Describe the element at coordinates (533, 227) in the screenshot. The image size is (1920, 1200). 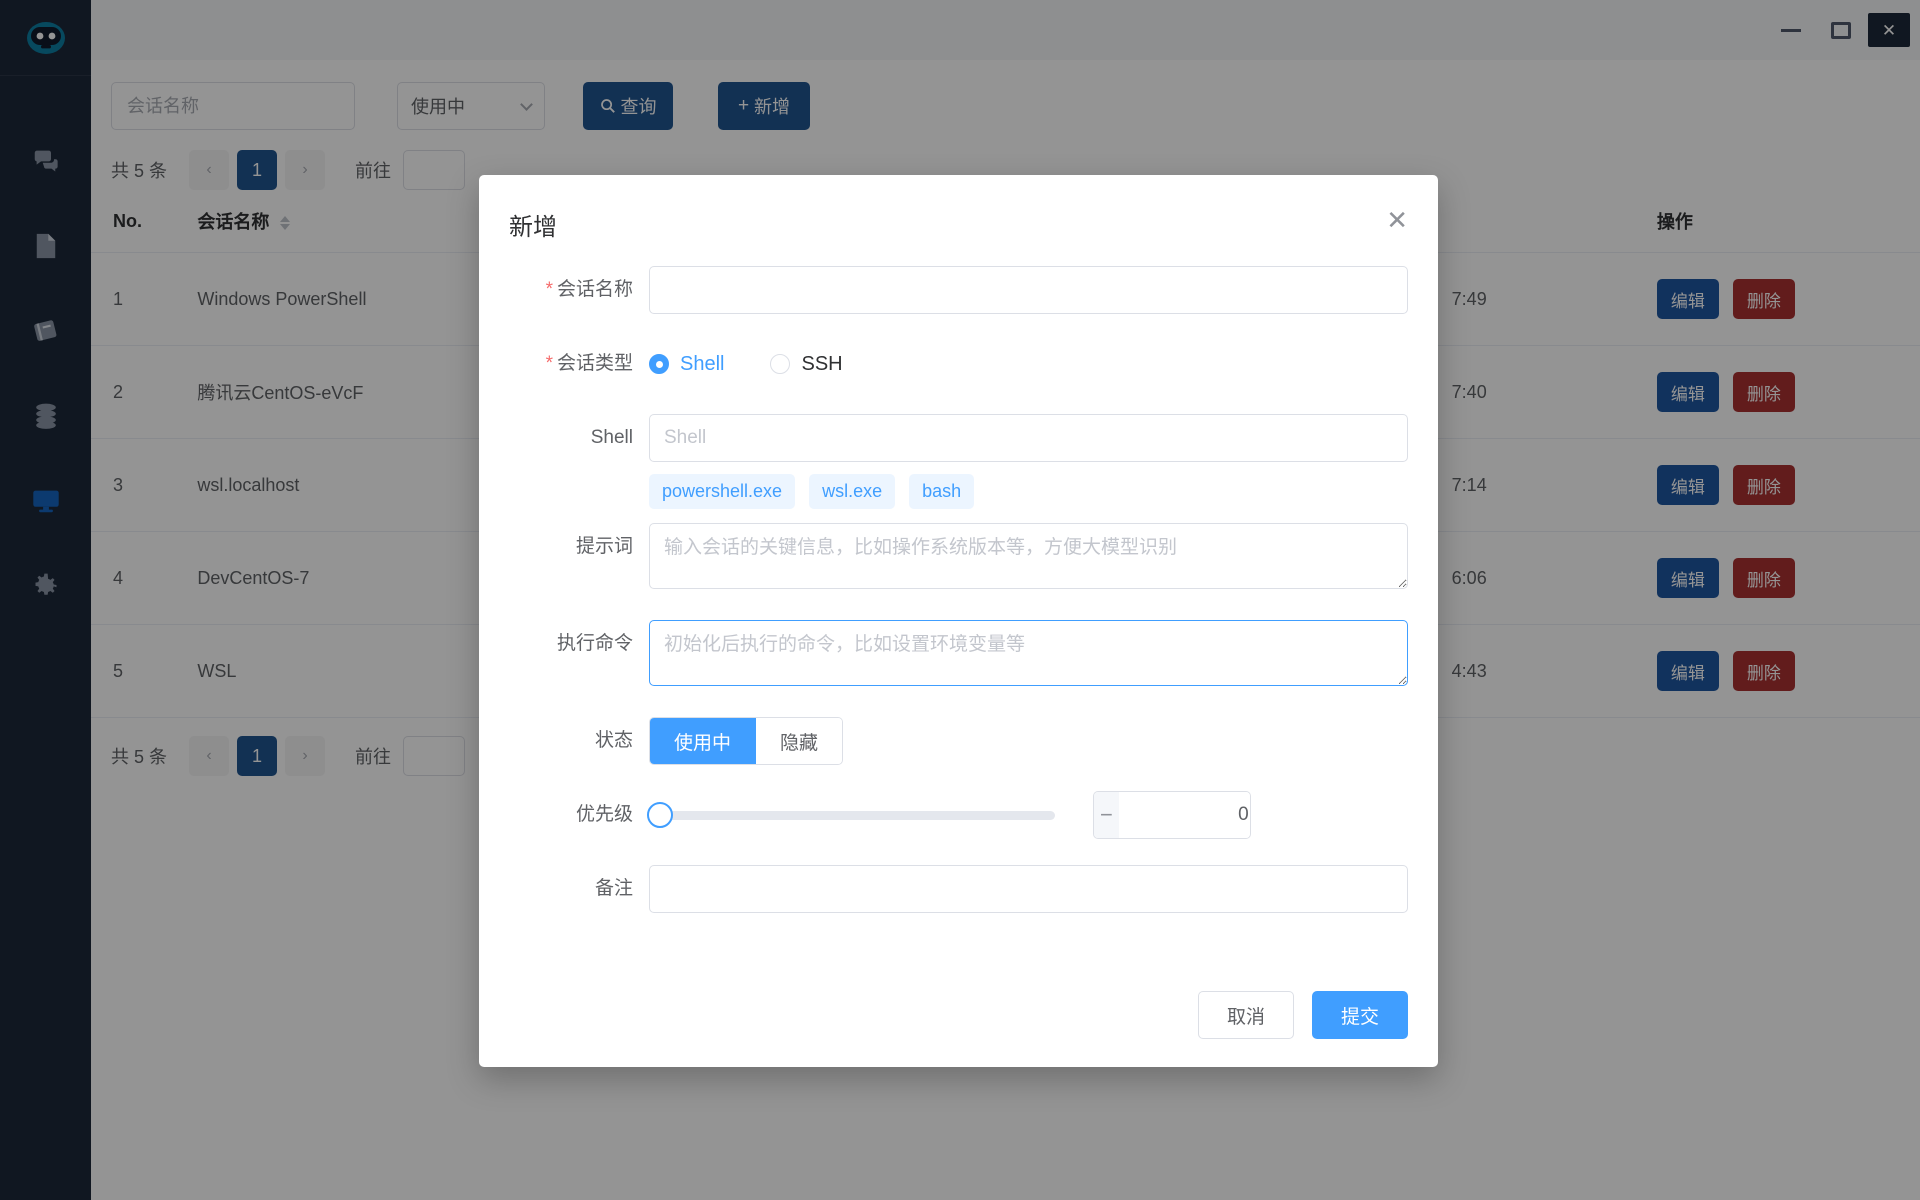
I see `dialog-title: 新增` at that location.